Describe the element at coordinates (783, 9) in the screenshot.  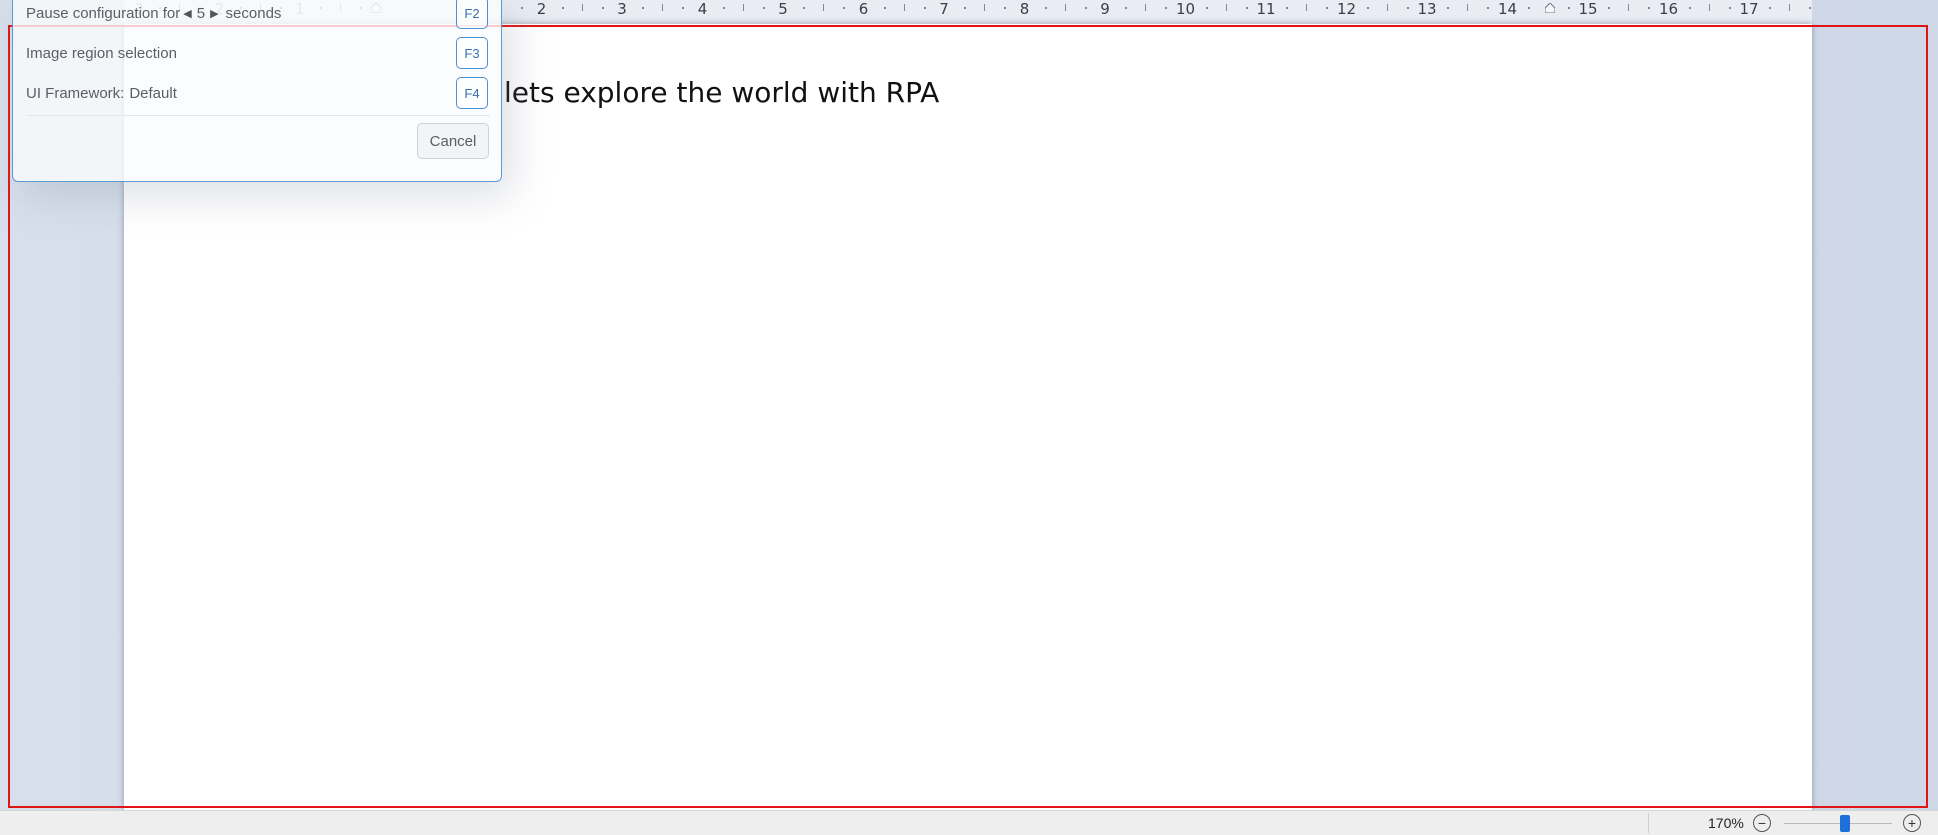
I see `ruler-number: 5` at that location.